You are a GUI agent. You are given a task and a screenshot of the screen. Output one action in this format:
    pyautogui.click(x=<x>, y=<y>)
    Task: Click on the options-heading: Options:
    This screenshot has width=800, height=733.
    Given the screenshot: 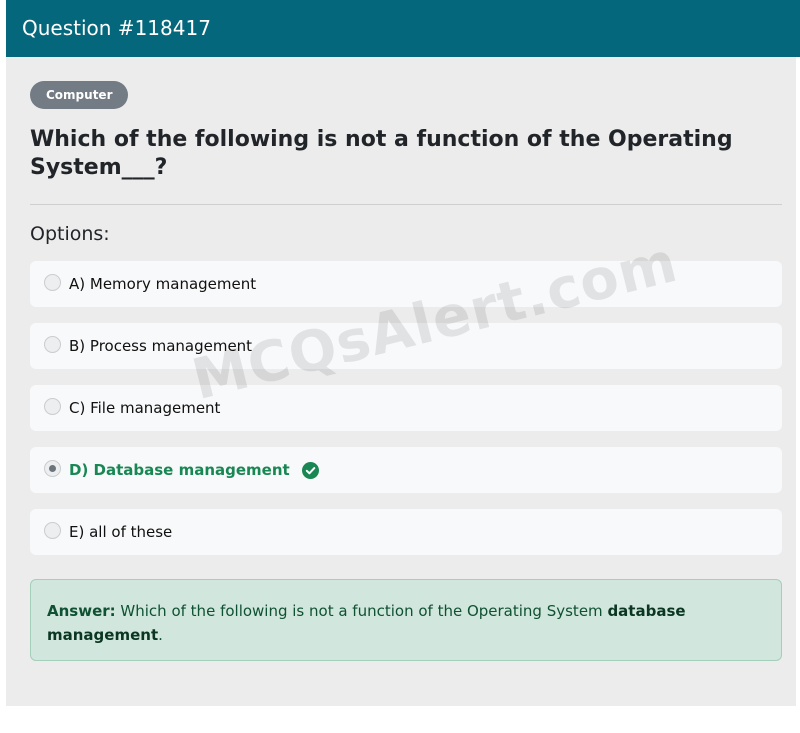 What is the action you would take?
    pyautogui.click(x=70, y=234)
    